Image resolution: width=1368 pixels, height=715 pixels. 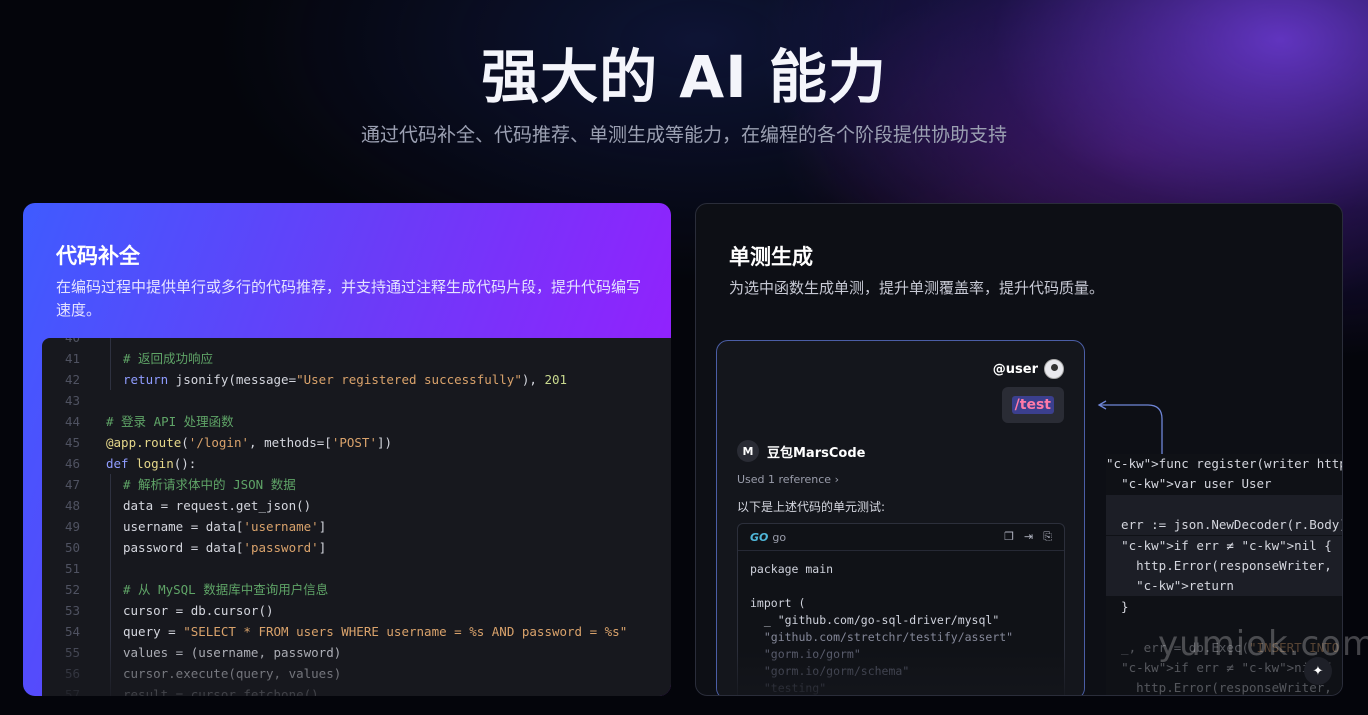 What do you see at coordinates (170, 421) in the screenshot?
I see `code-text: # 登录 API 处理函数` at bounding box center [170, 421].